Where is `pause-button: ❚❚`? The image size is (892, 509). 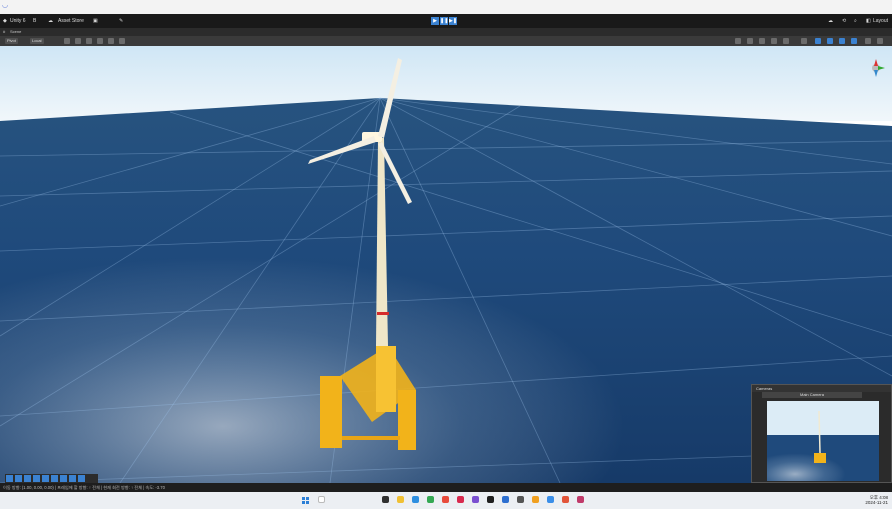 pause-button: ❚❚ is located at coordinates (444, 21).